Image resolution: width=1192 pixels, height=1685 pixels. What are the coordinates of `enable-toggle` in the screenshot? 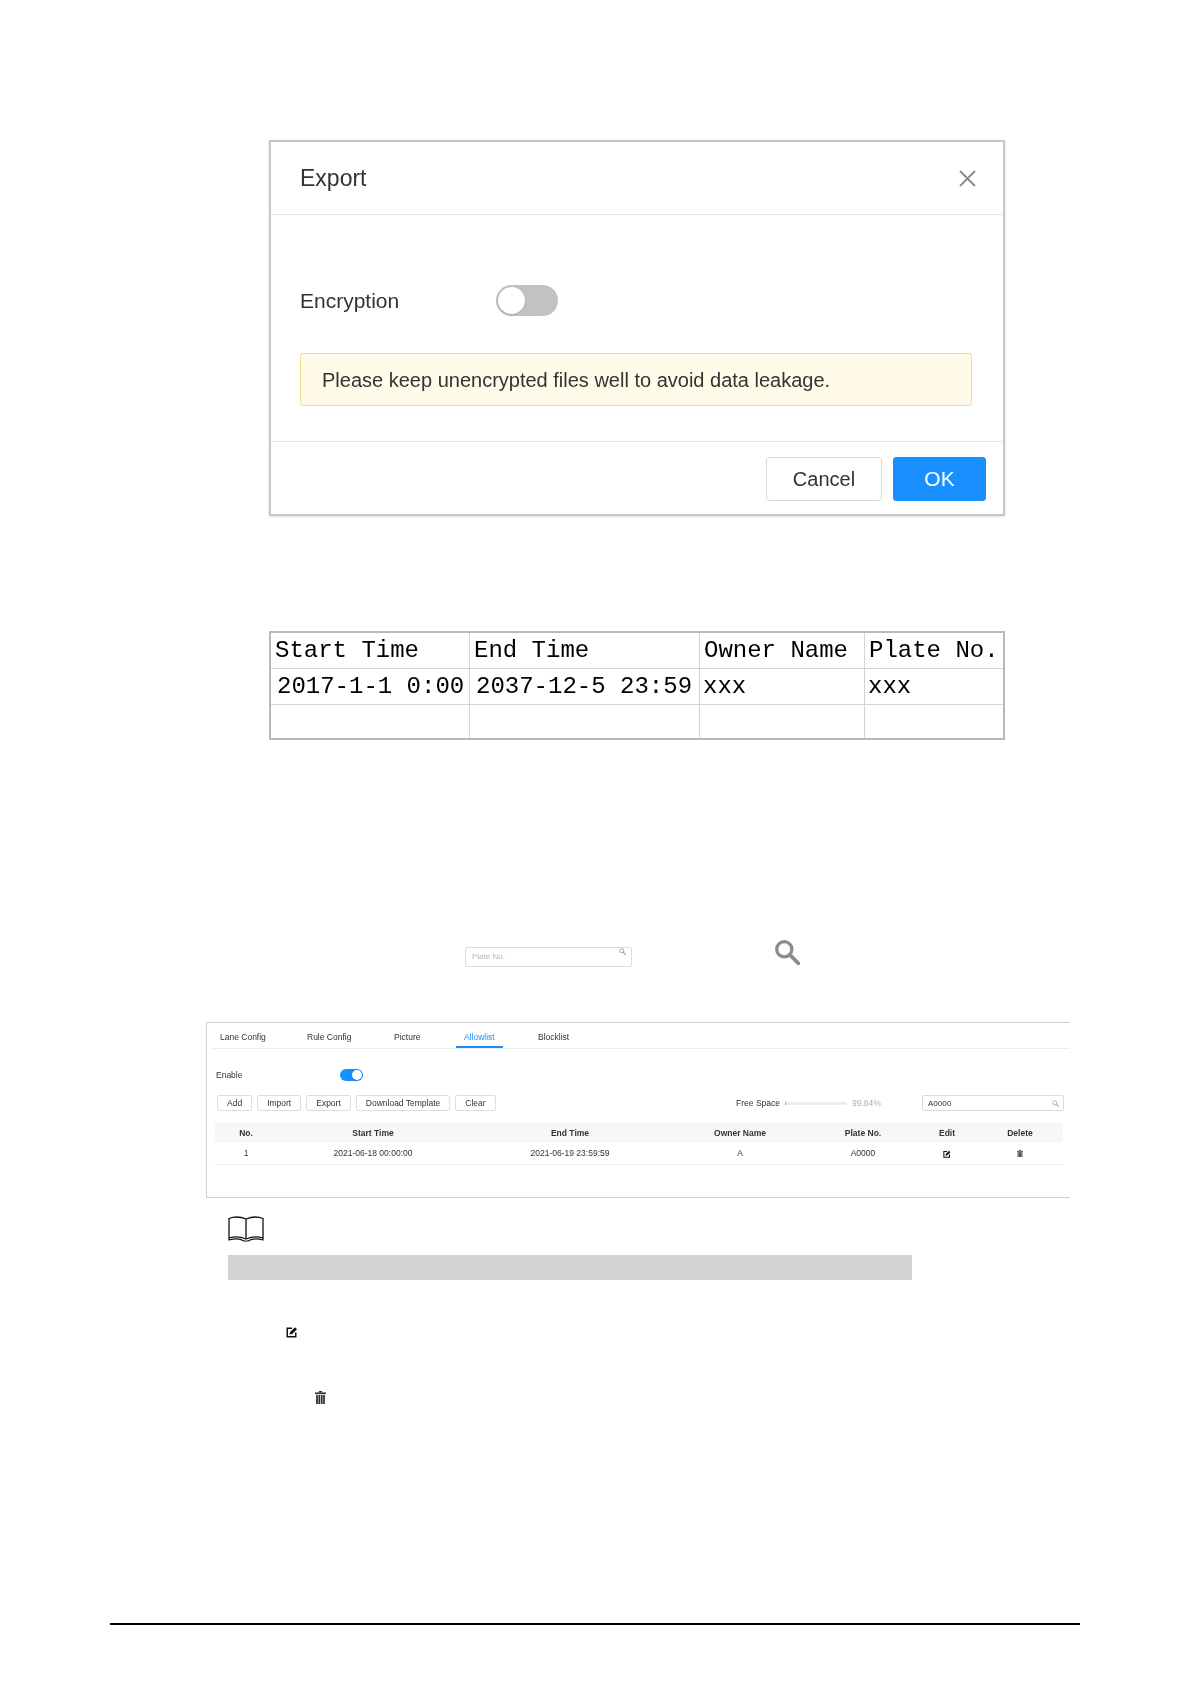 It's located at (351, 1075).